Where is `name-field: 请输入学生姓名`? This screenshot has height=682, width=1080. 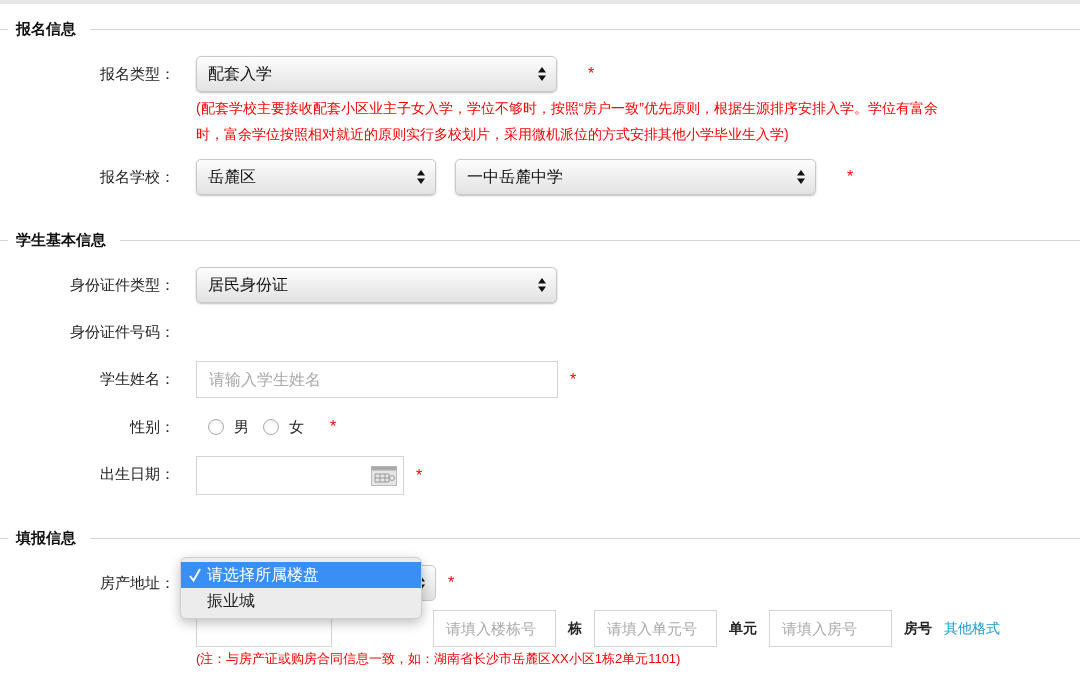 name-field: 请输入学生姓名 is located at coordinates (377, 379).